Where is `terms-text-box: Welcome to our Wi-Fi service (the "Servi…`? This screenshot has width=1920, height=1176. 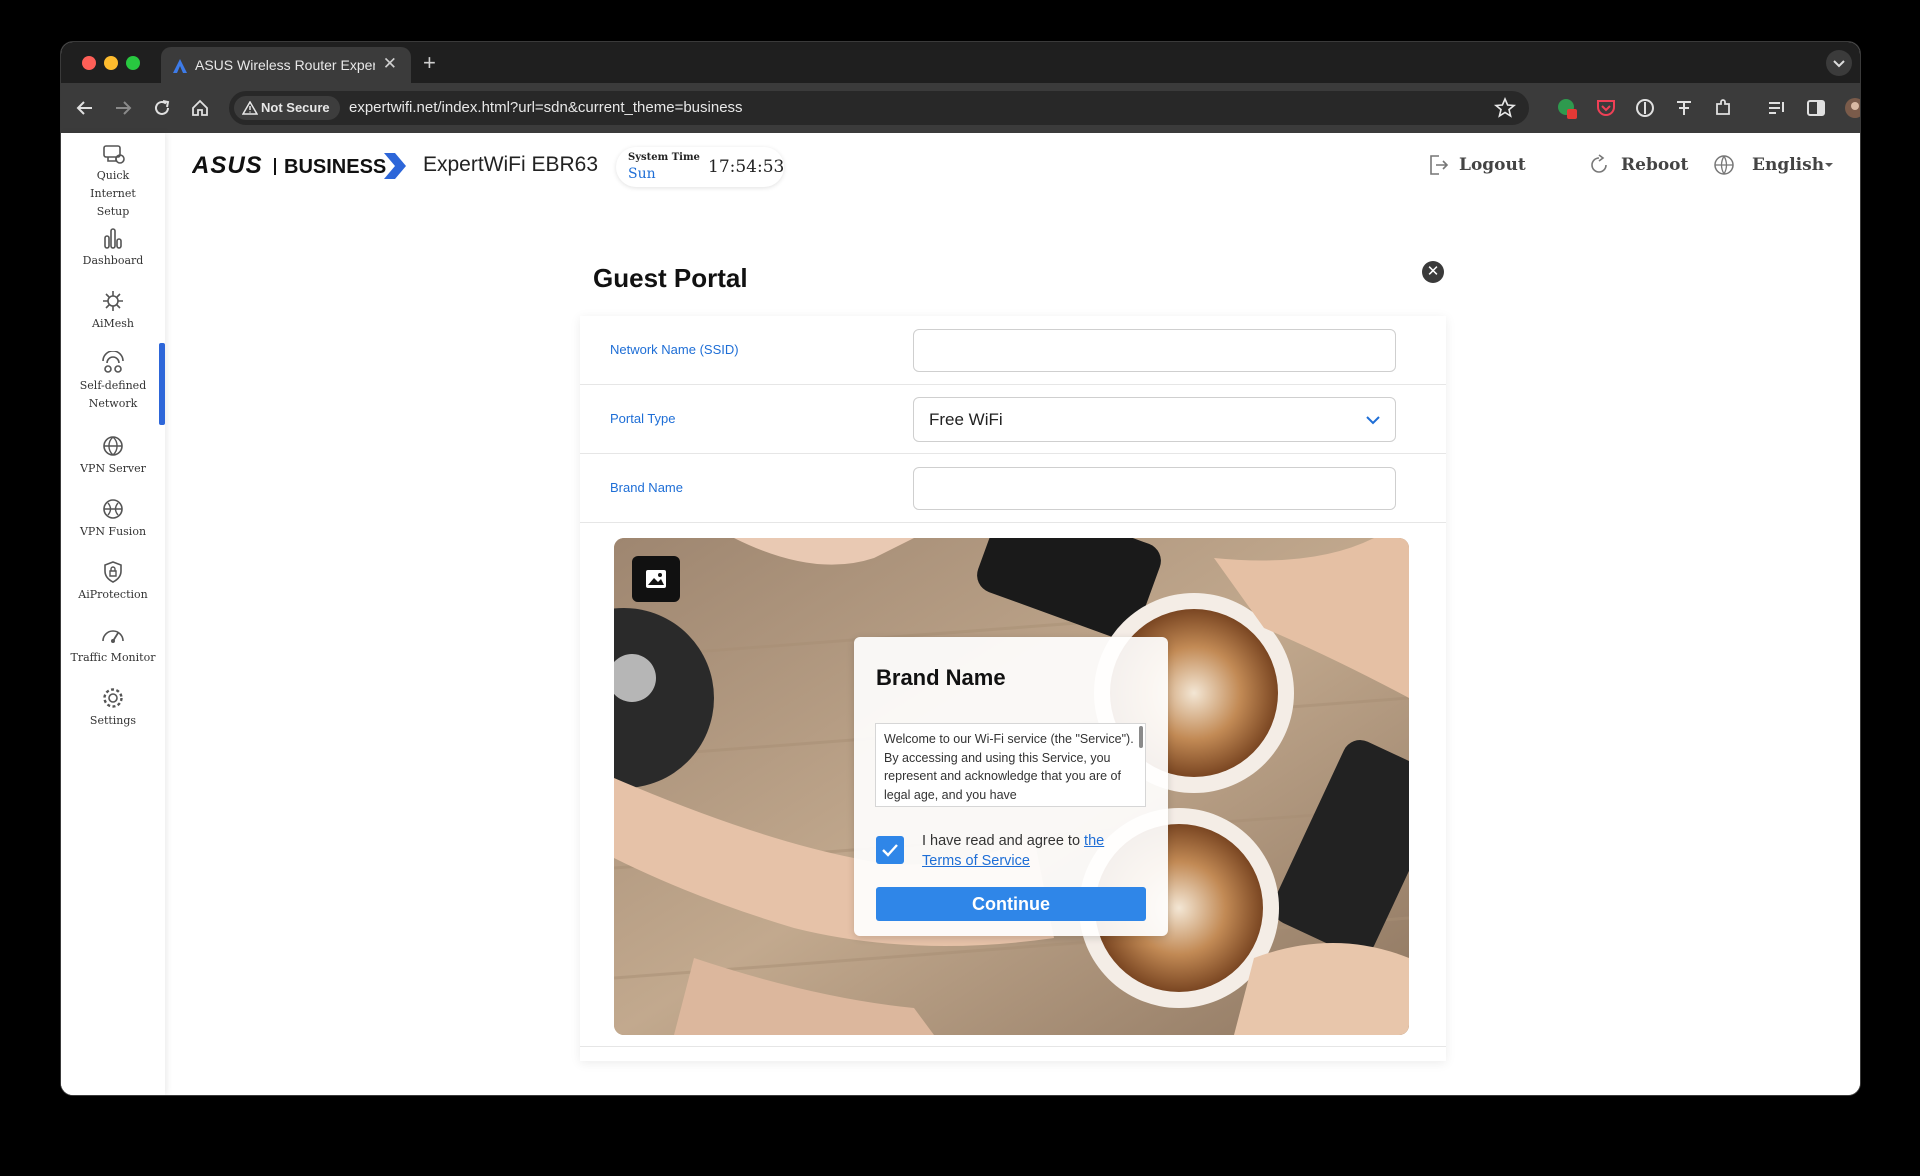 terms-text-box: Welcome to our Wi-Fi service (the "Servi… is located at coordinates (1010, 765).